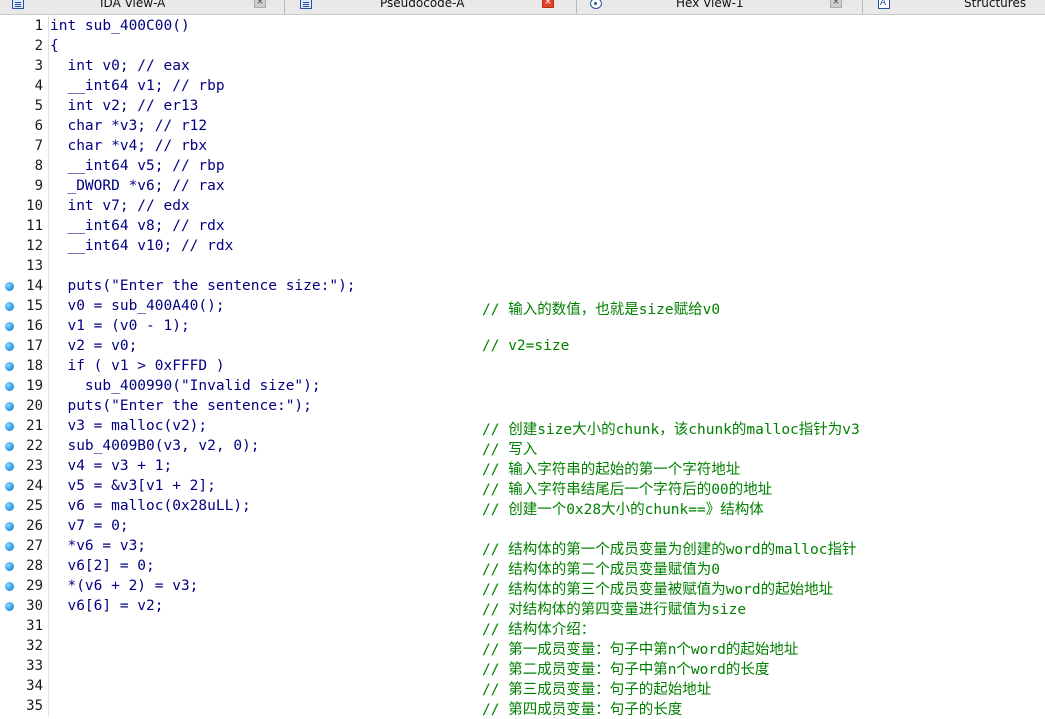 Image resolution: width=1045 pixels, height=719 pixels. I want to click on line-number: 1, so click(38, 26).